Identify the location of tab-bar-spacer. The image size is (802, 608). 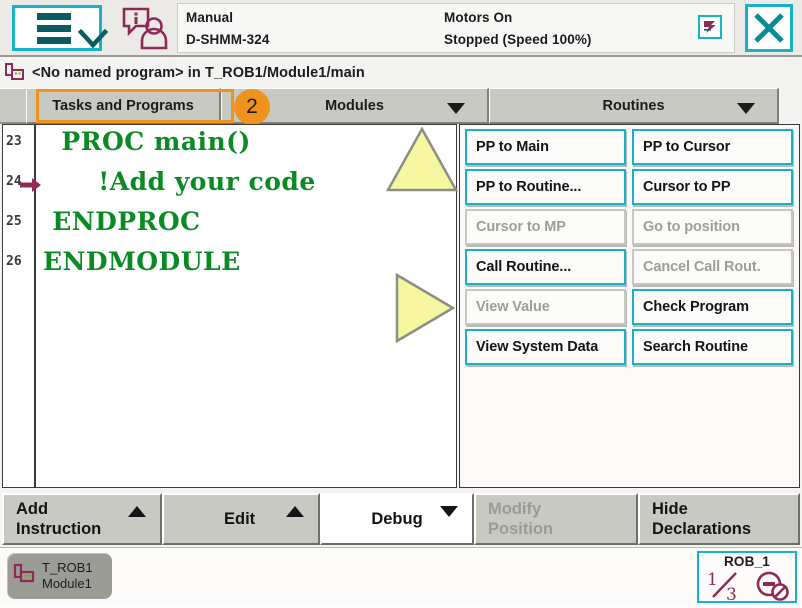
(13, 106).